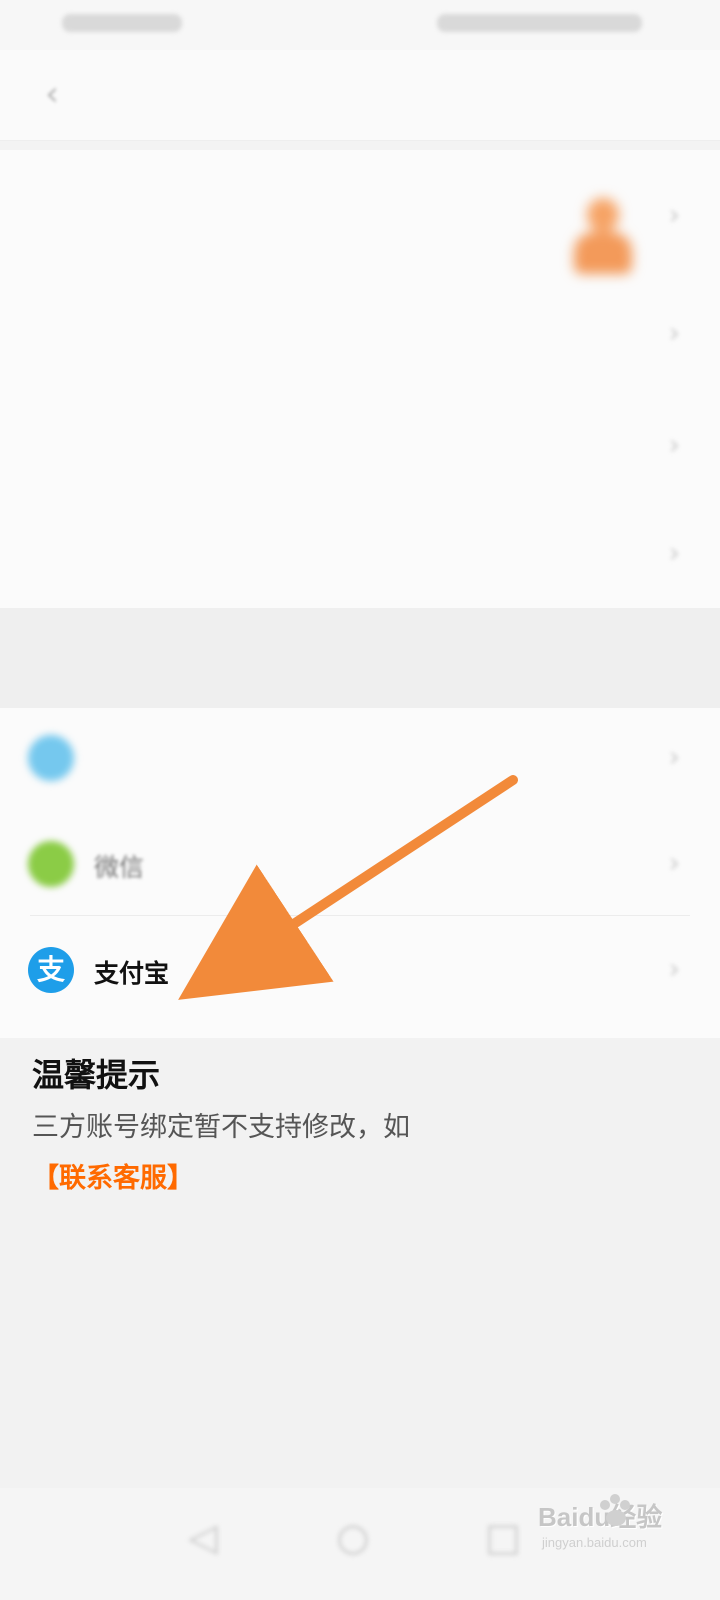 Image resolution: width=720 pixels, height=1600 pixels. What do you see at coordinates (51, 758) in the screenshot?
I see `phone-icon` at bounding box center [51, 758].